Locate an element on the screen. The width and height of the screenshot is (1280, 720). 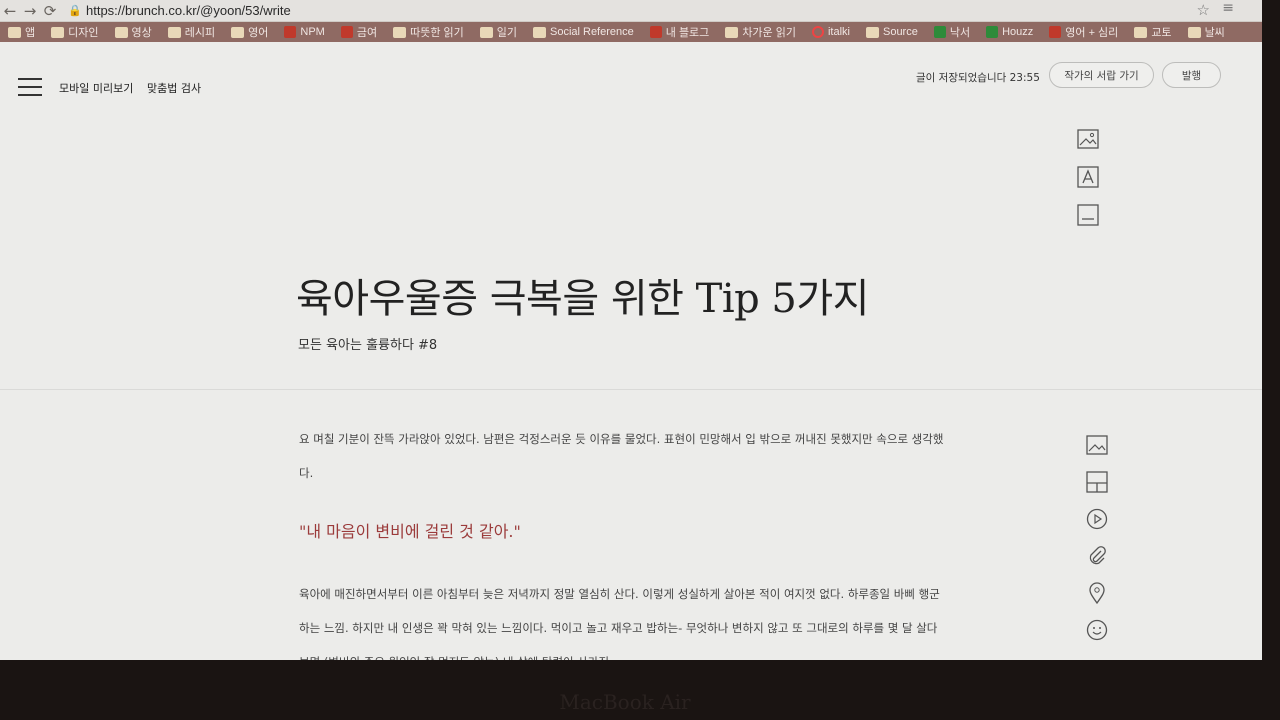
w-icon is located at coordinates (939, 32).